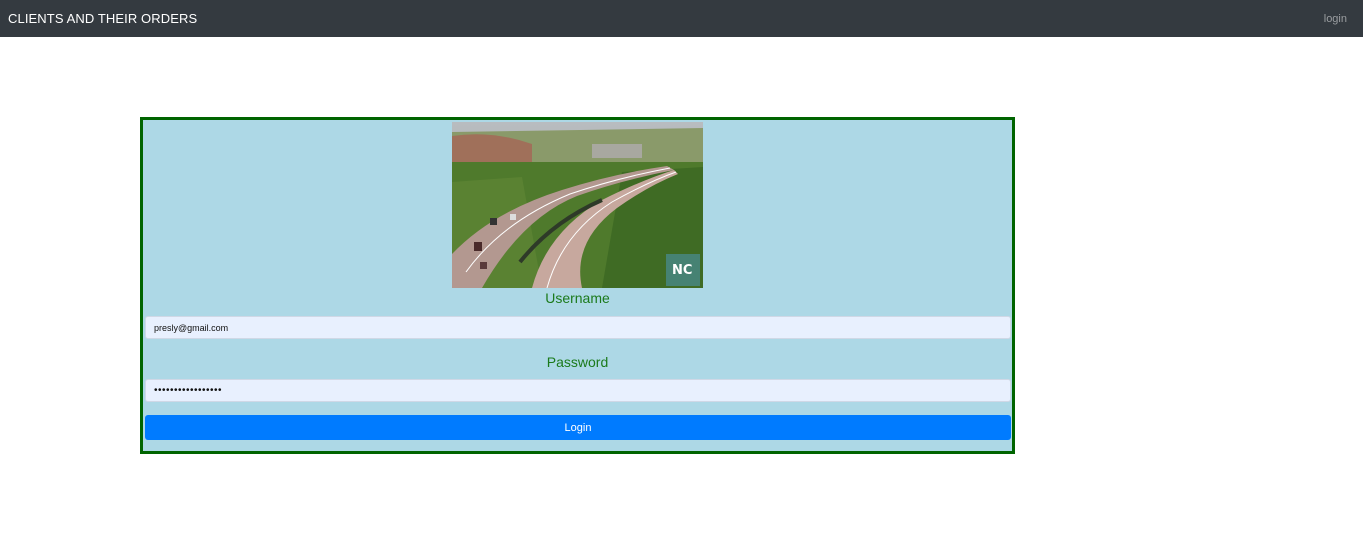 This screenshot has height=537, width=1363. Describe the element at coordinates (682, 270) in the screenshot. I see `svg-text: NC` at that location.